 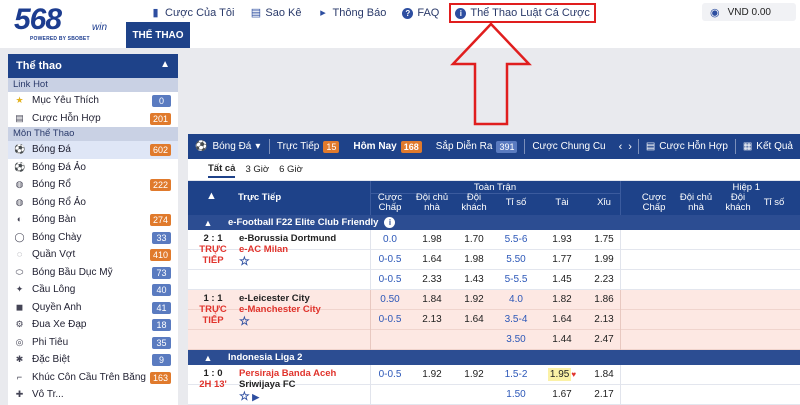 I want to click on odds-cell-ou: 3.50, so click(x=516, y=340).